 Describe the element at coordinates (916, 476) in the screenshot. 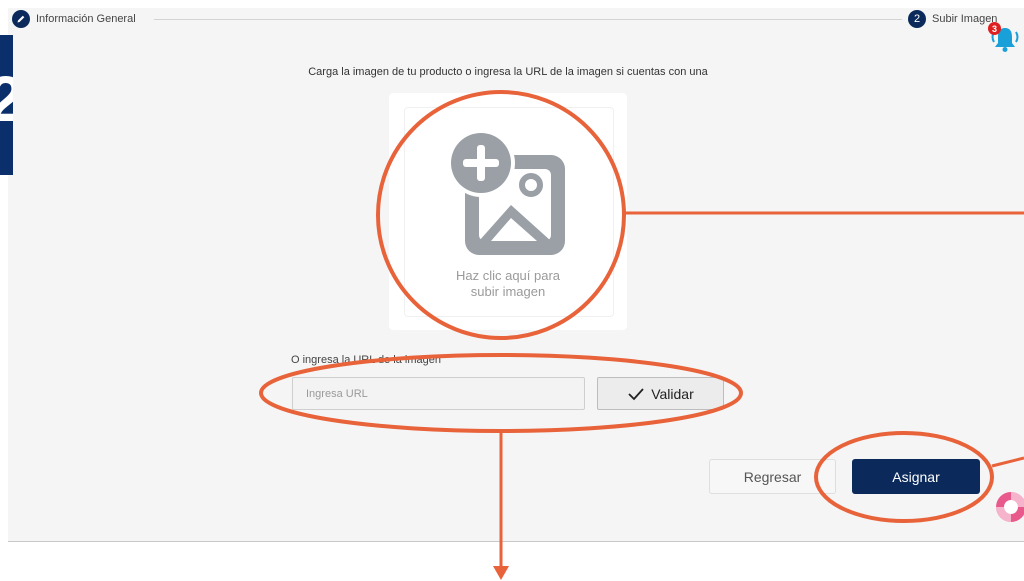

I see `assign-button: Asignar` at that location.